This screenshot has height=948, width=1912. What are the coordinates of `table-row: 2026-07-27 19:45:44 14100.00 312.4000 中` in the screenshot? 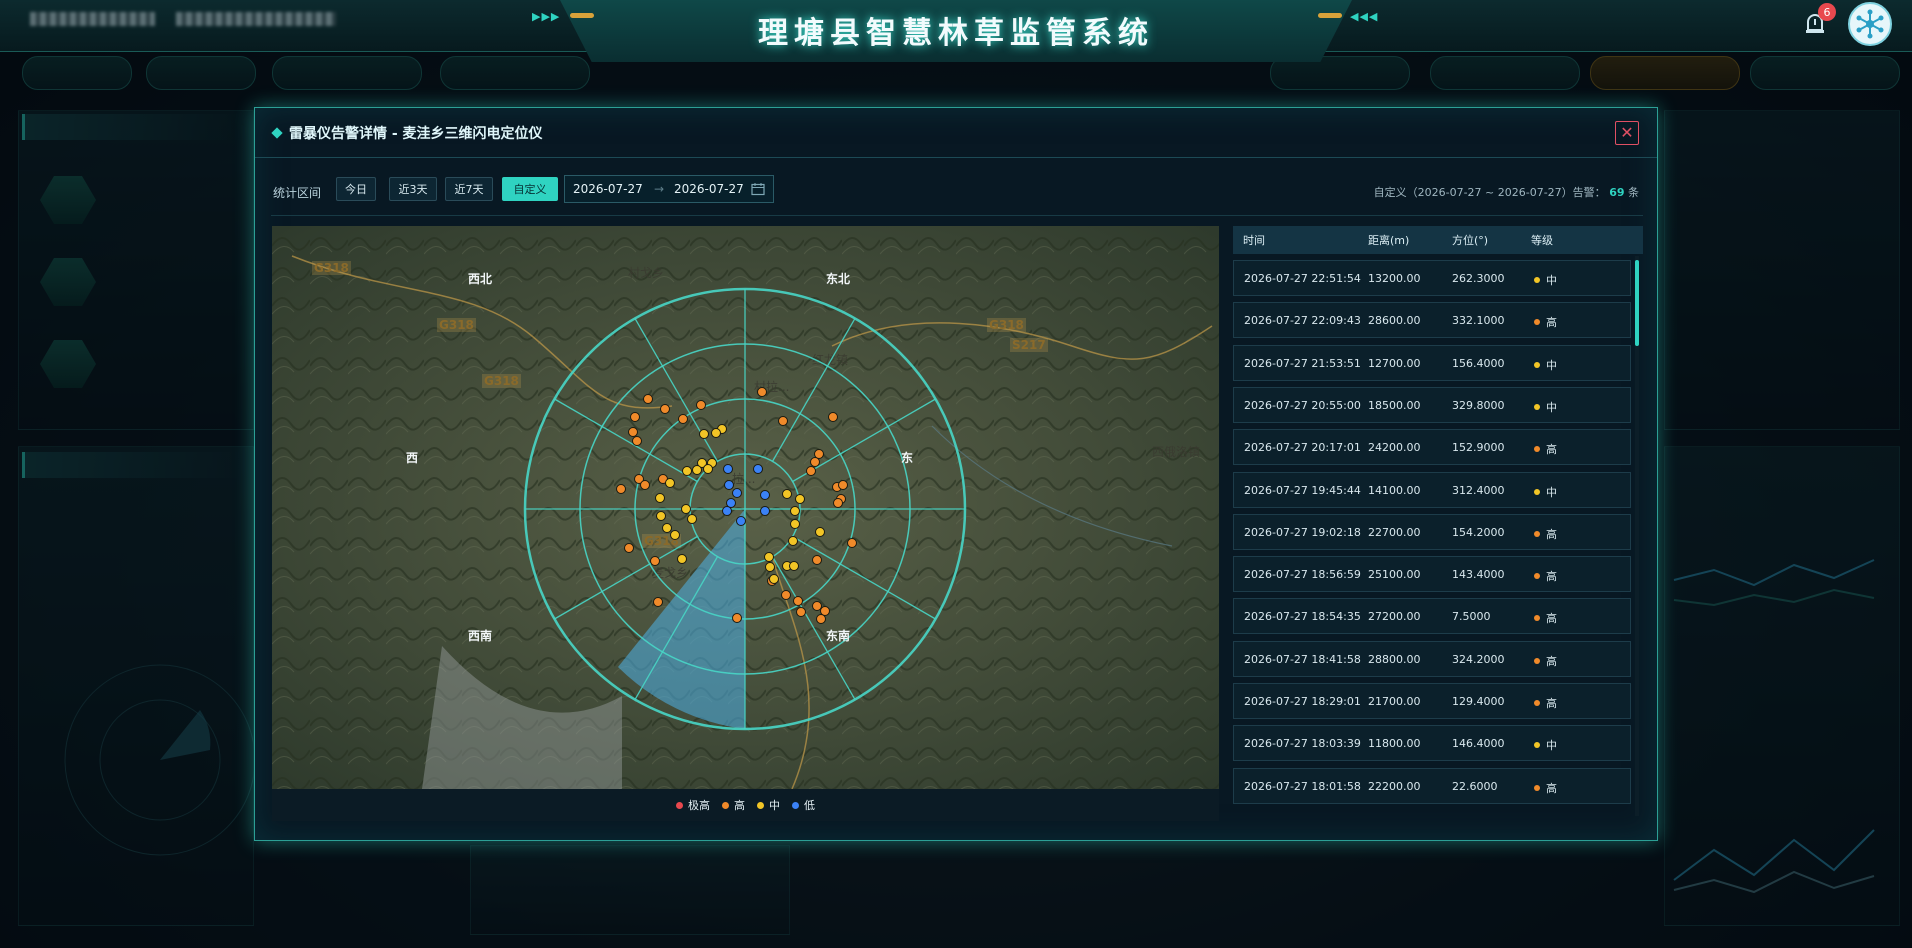 It's located at (1432, 489).